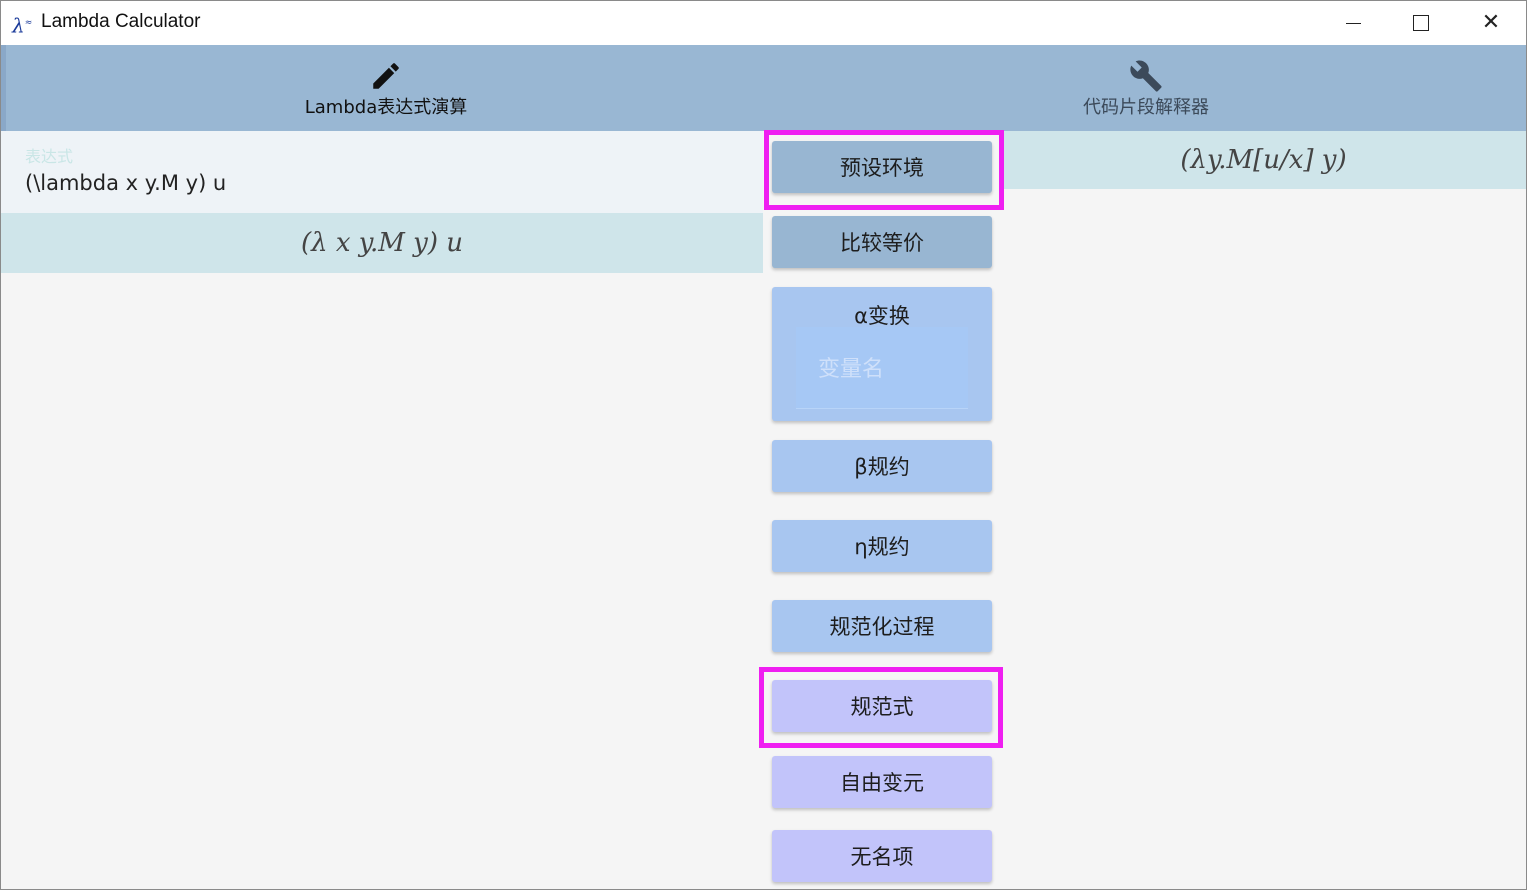  I want to click on eta-reduction-button: η规约, so click(882, 546).